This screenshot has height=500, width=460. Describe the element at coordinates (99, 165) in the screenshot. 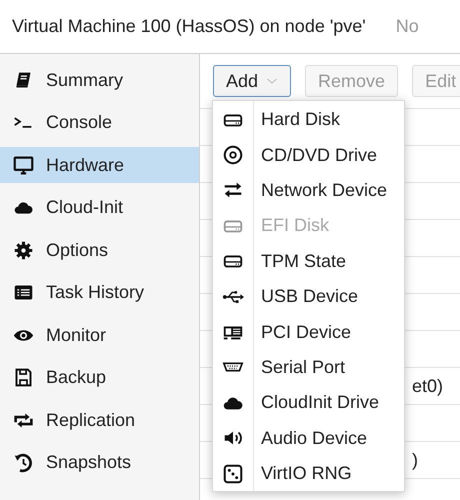

I see `sidebar-item: Hardware` at that location.